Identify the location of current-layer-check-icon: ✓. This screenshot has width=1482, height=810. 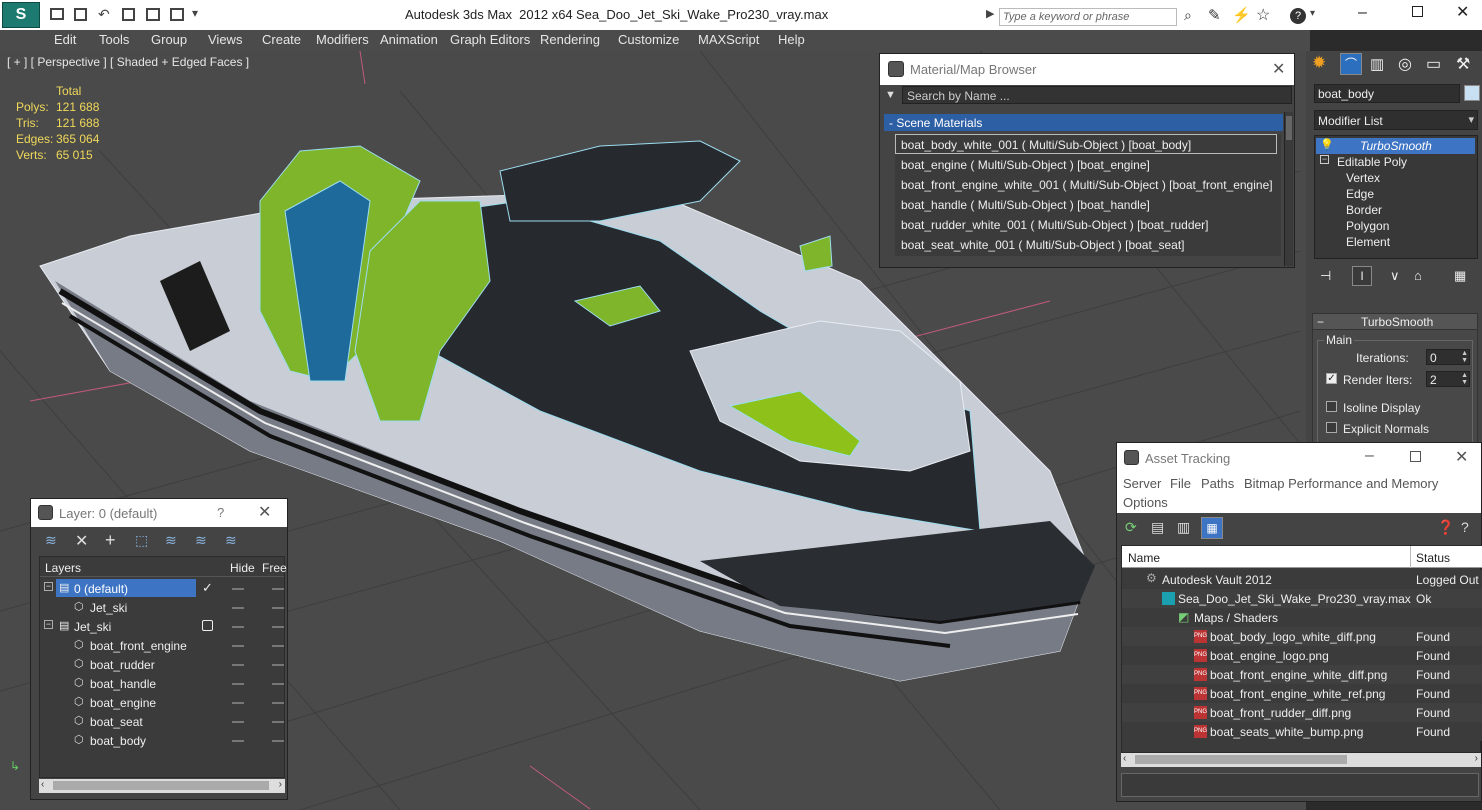
(207, 588).